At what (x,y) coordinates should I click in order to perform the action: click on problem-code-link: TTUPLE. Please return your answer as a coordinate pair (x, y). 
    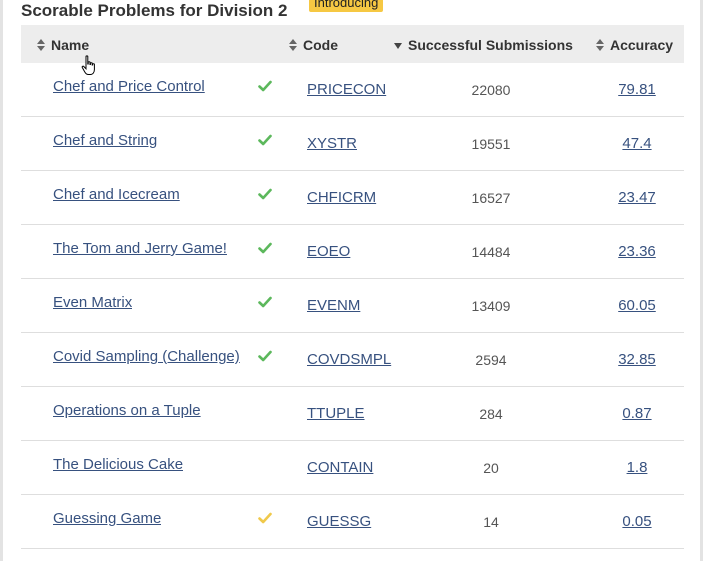
    Looking at the image, I should click on (336, 413).